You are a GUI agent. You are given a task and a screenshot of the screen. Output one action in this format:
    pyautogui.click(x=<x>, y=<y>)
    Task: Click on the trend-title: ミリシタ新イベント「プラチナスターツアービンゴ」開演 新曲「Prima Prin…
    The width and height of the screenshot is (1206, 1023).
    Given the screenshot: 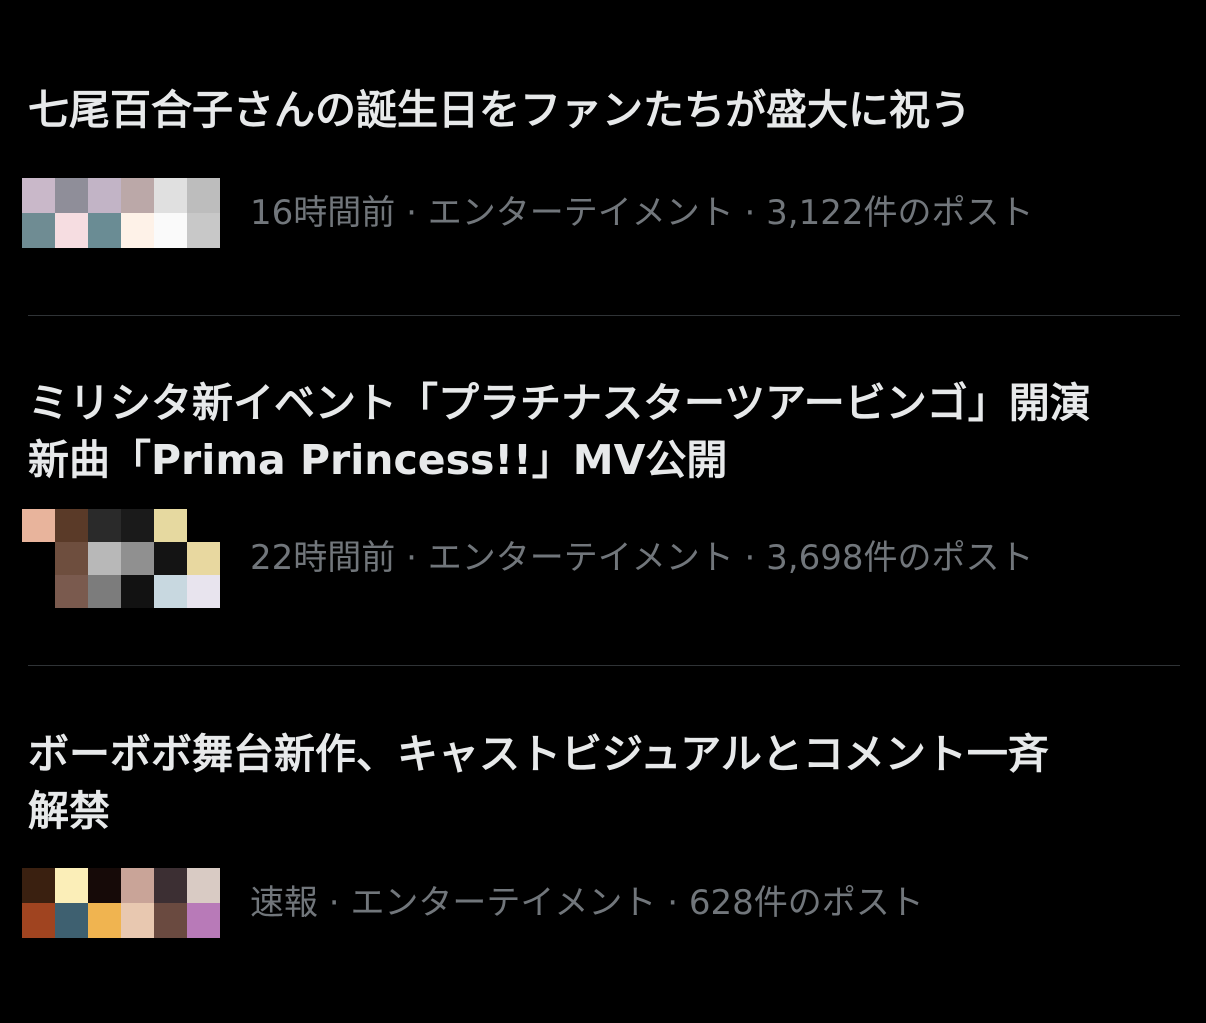 What is the action you would take?
    pyautogui.click(x=604, y=432)
    